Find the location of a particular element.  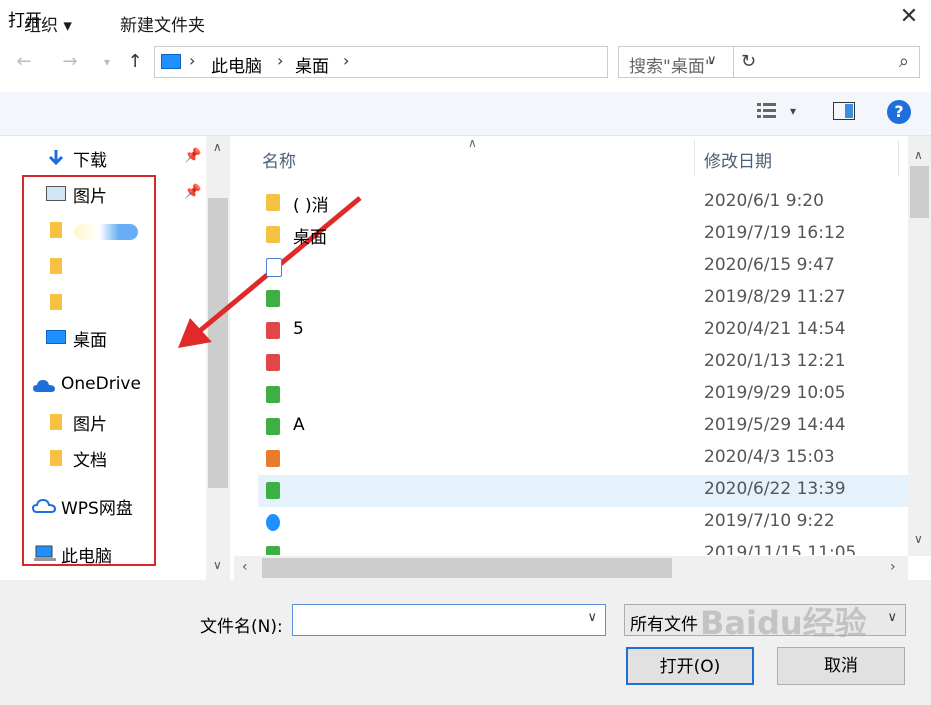

list-item-selected: 2020/6/22 13:39 is located at coordinates (583, 491).